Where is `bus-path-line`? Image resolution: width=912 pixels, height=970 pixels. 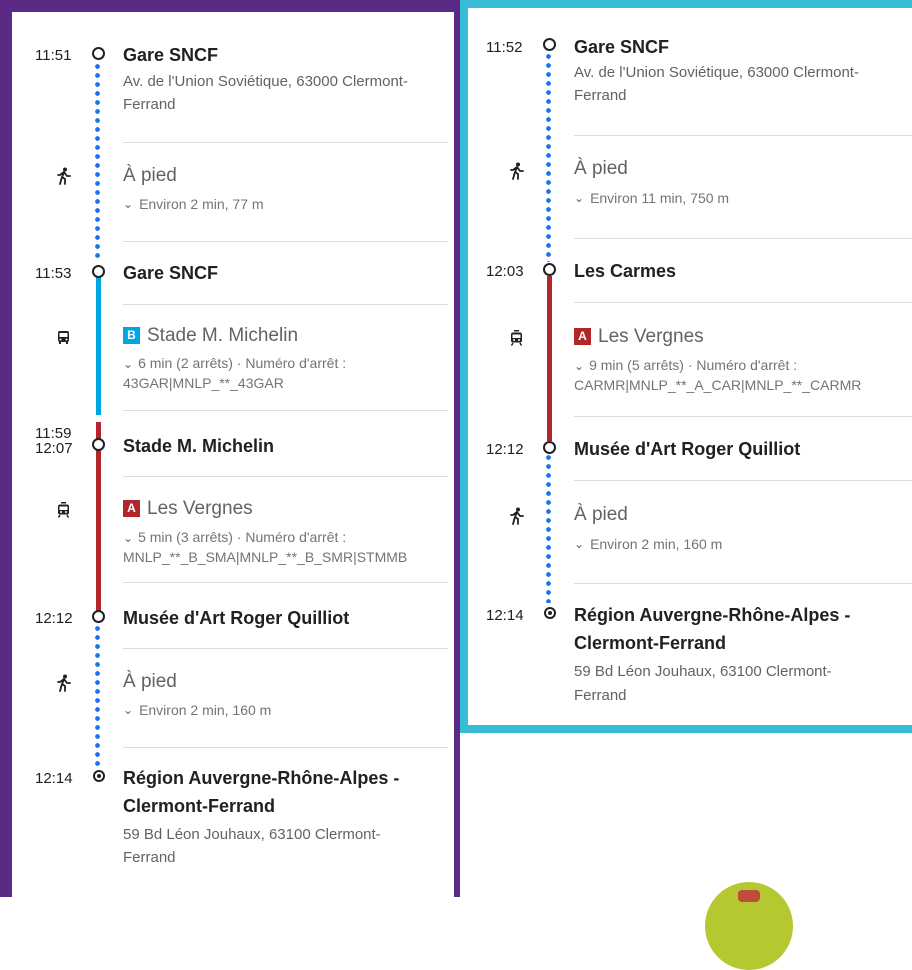
bus-path-line is located at coordinates (98, 346).